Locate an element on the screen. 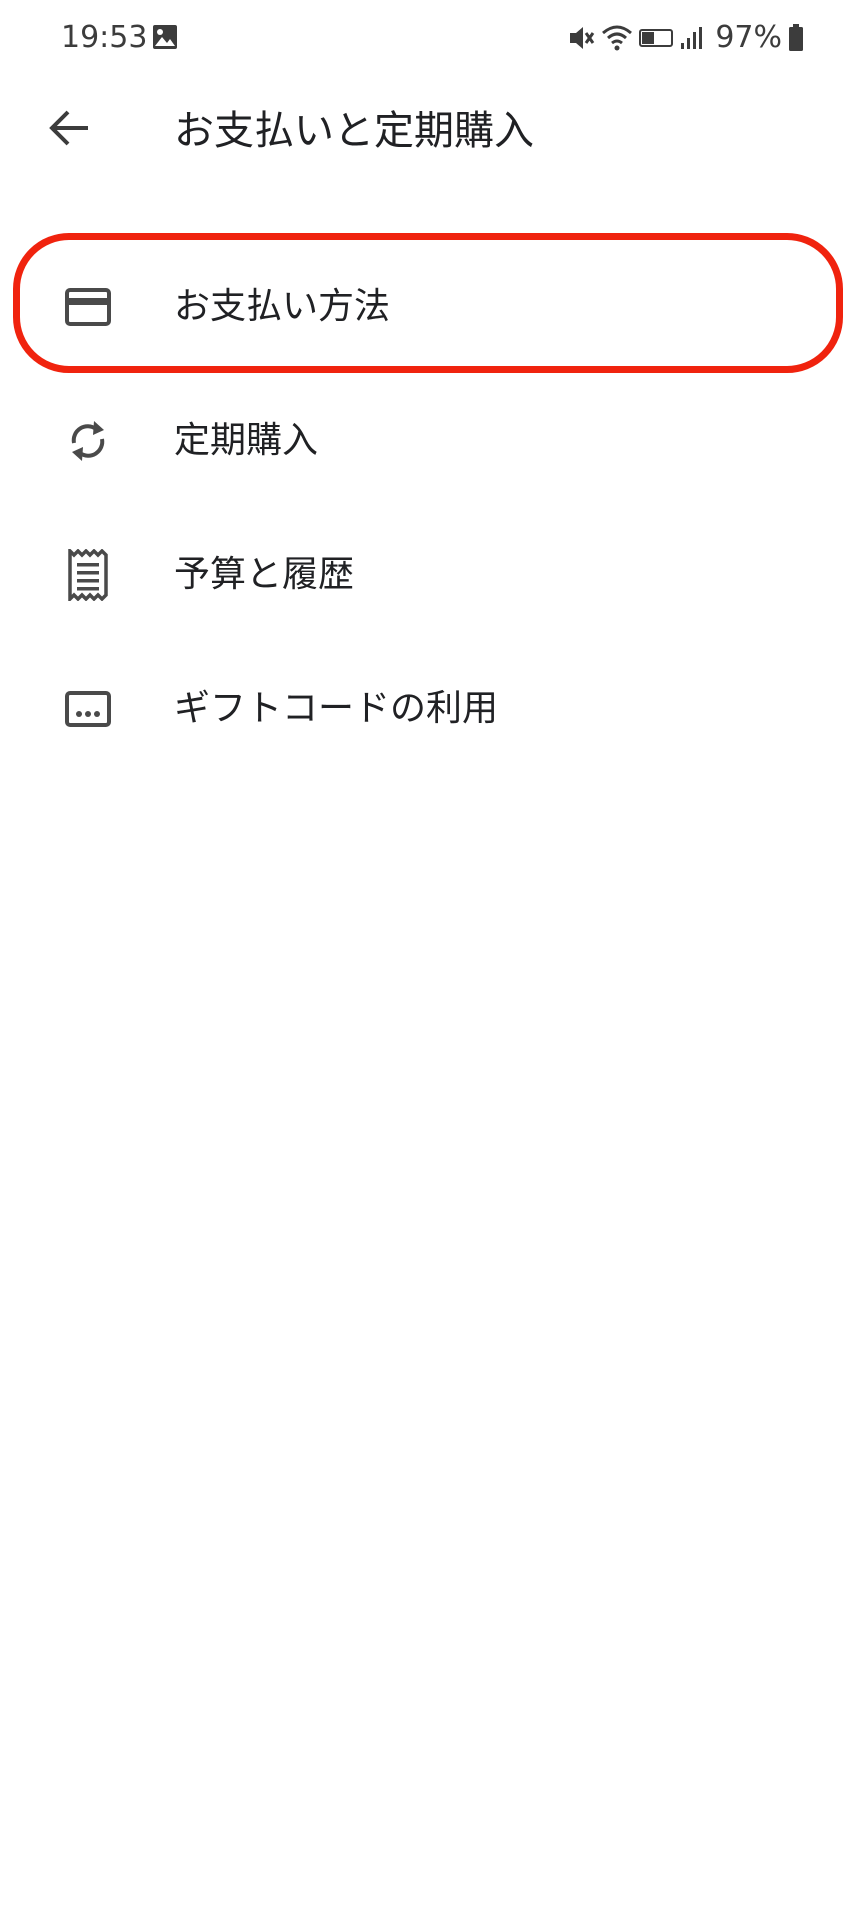  refresh-cycle-icon is located at coordinates (88, 441).